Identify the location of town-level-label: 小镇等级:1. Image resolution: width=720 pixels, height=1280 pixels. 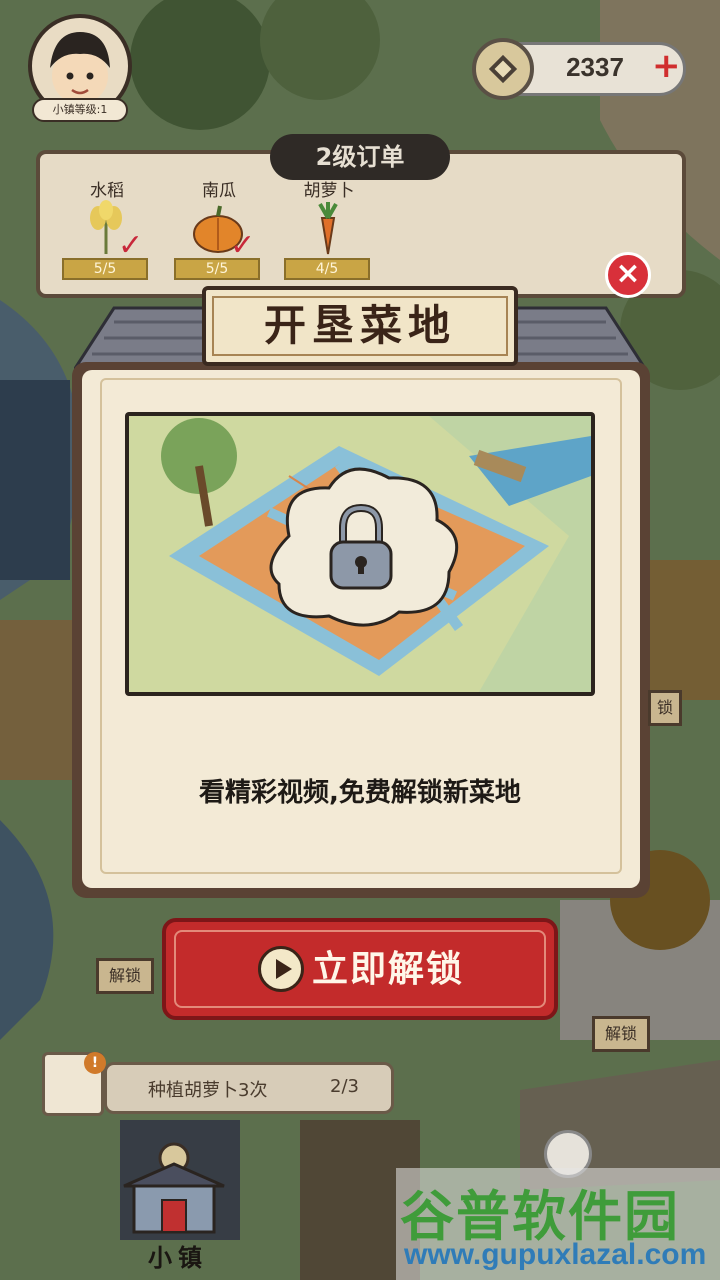
(80, 110).